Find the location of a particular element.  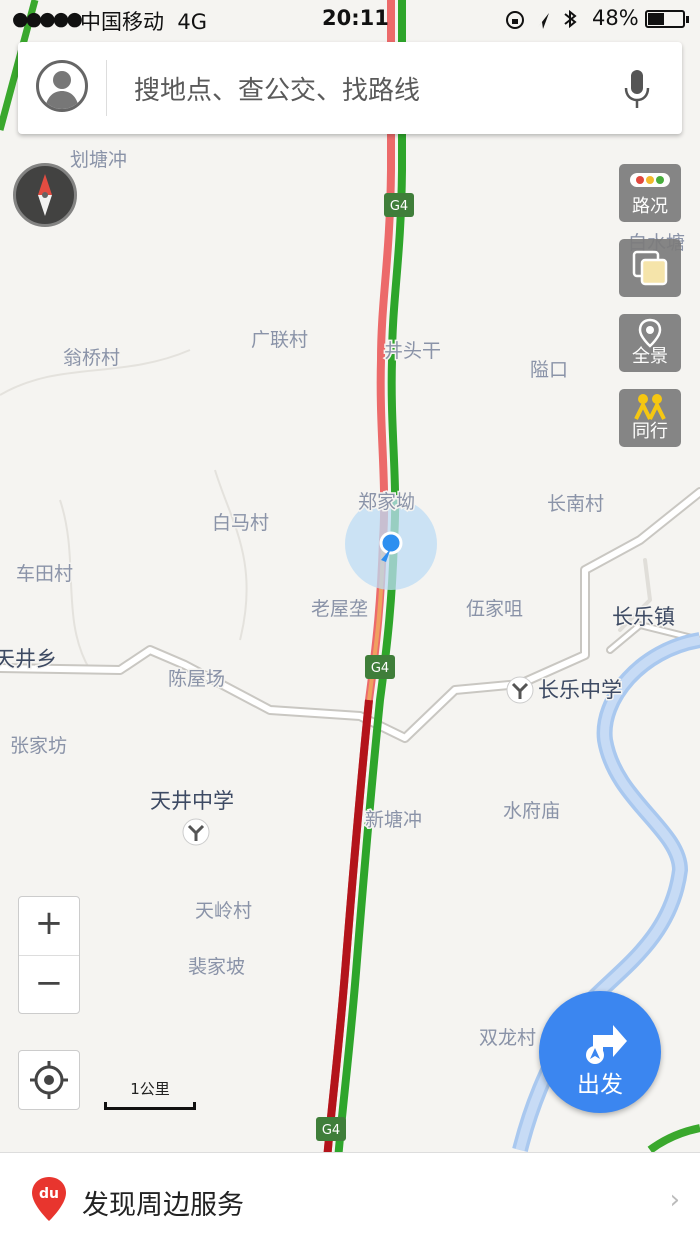

place-label: 广联村 is located at coordinates (279, 340).